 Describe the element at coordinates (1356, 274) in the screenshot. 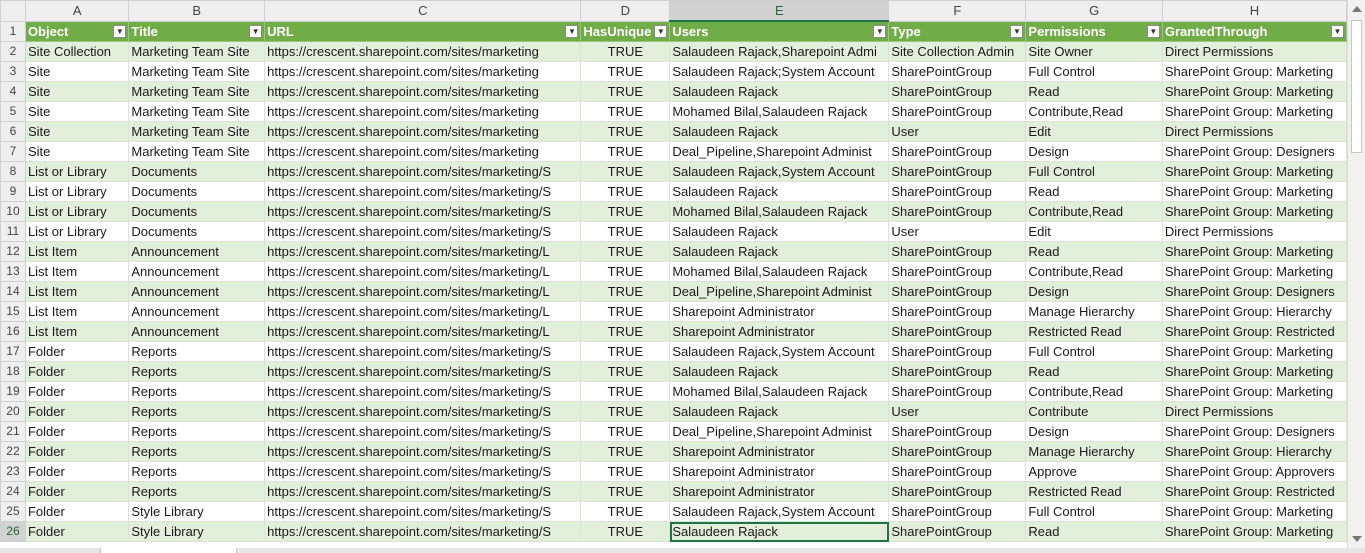

I see `vertical-scrollbar` at that location.